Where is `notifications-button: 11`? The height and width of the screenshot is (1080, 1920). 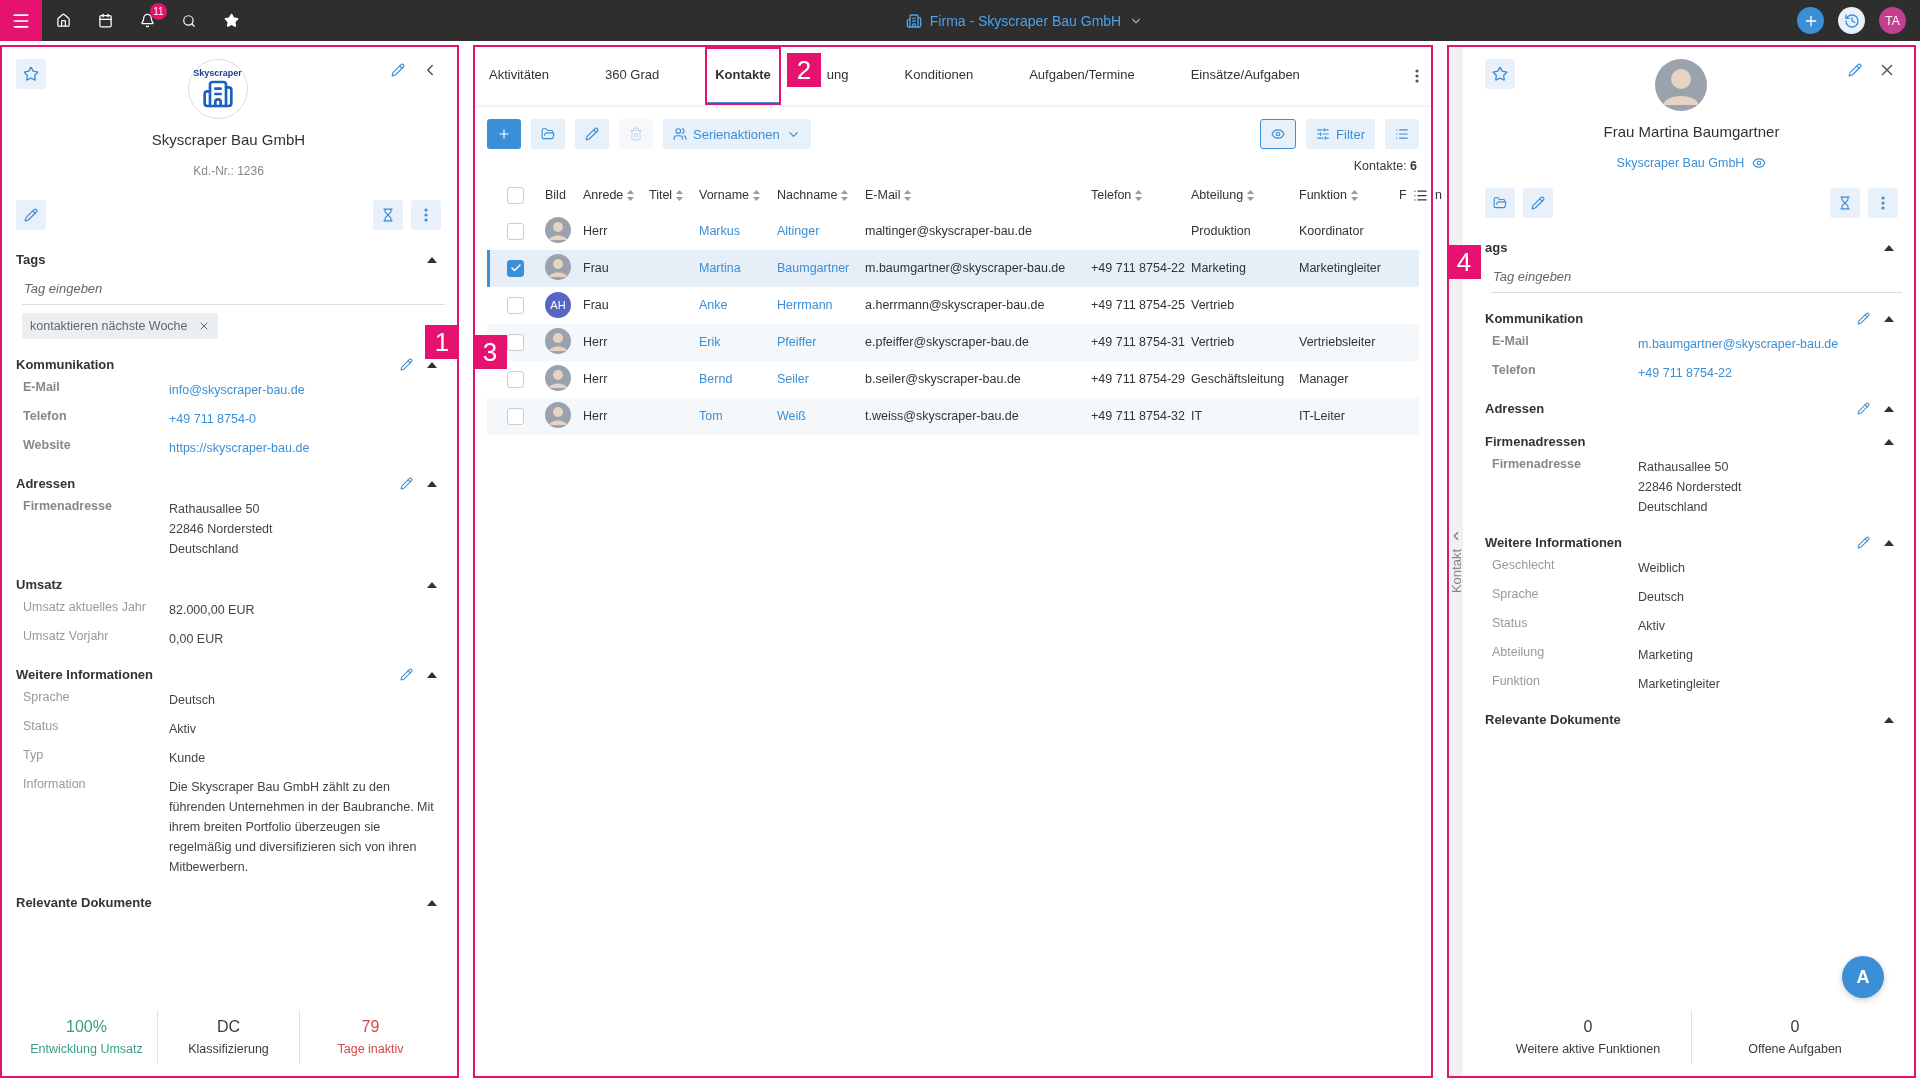
notifications-button: 11 is located at coordinates (147, 20).